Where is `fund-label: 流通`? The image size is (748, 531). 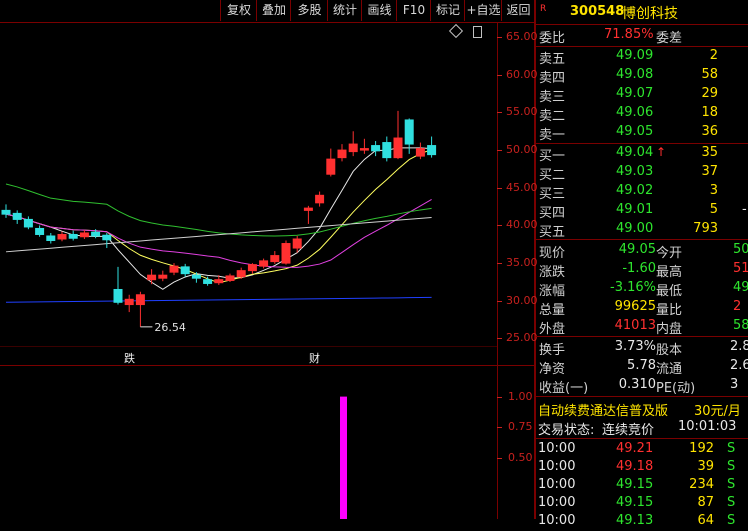 fund-label: 流通 is located at coordinates (669, 369).